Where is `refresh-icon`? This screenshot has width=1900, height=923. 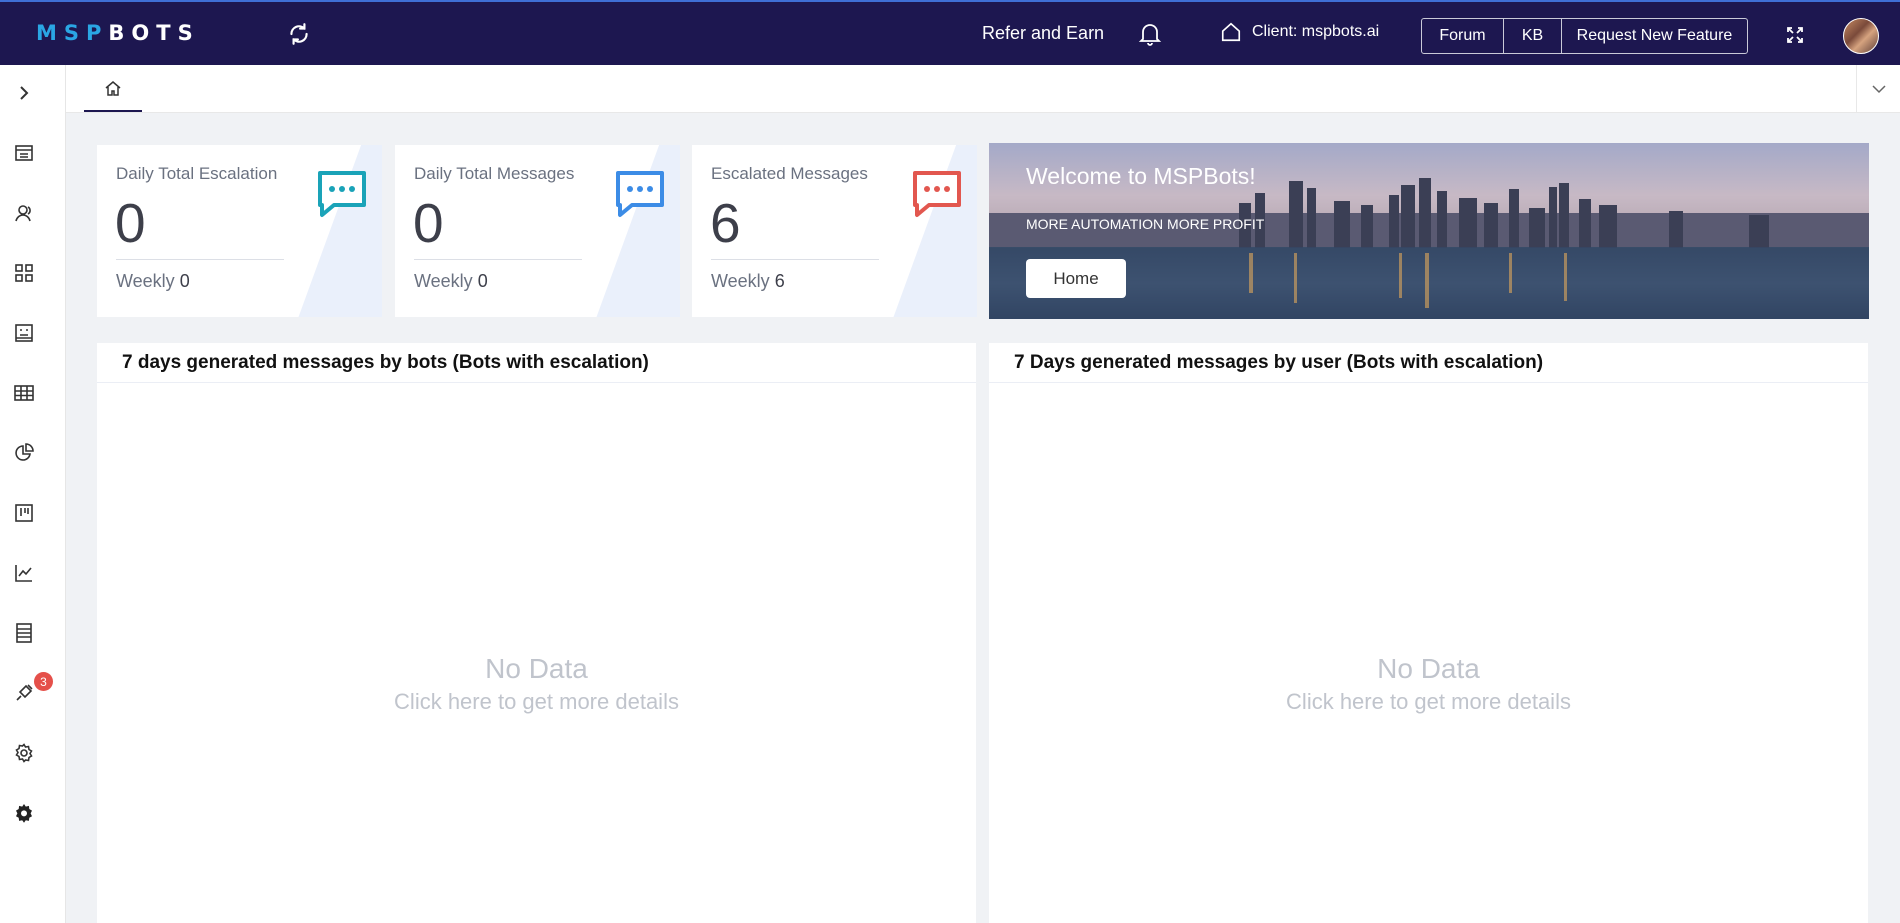
refresh-icon is located at coordinates (299, 34).